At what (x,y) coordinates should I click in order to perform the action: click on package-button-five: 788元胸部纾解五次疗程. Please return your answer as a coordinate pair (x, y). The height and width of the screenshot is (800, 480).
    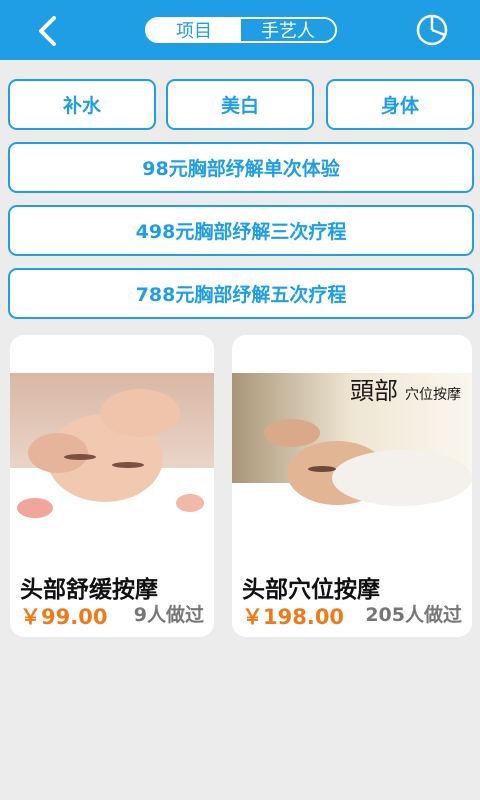
    Looking at the image, I should click on (241, 293).